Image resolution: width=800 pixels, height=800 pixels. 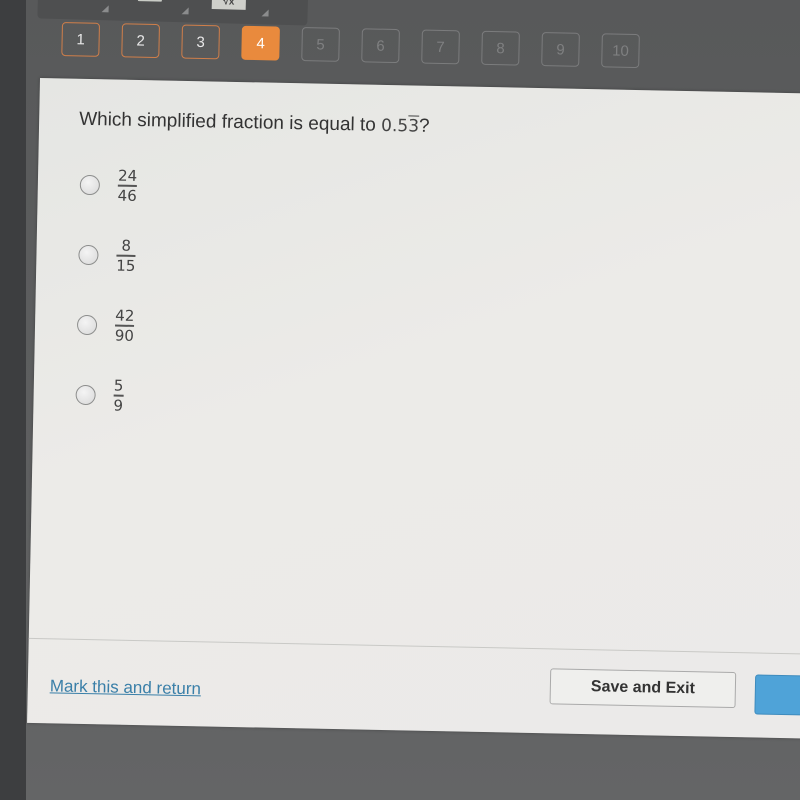 What do you see at coordinates (99, 395) in the screenshot?
I see `answer-option: 59` at bounding box center [99, 395].